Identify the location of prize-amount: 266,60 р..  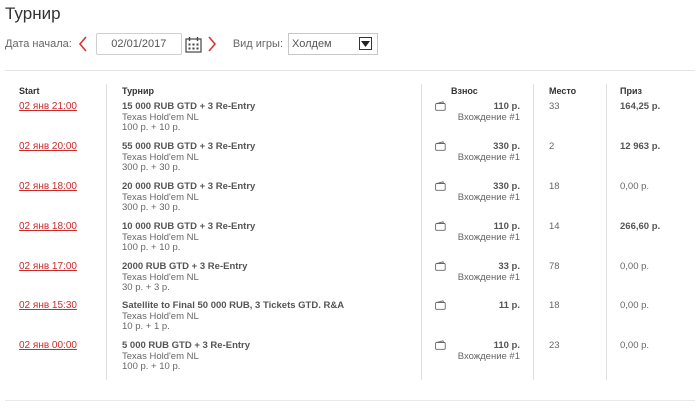
(640, 226).